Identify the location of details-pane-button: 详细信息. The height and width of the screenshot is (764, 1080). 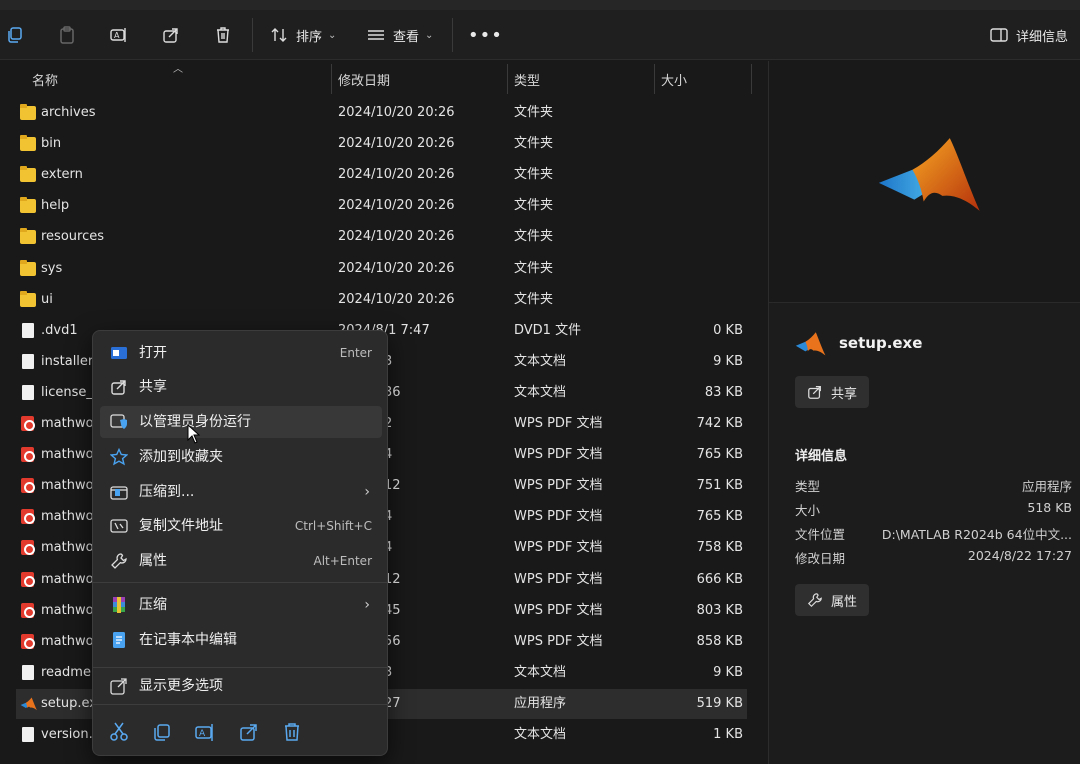
(1029, 35).